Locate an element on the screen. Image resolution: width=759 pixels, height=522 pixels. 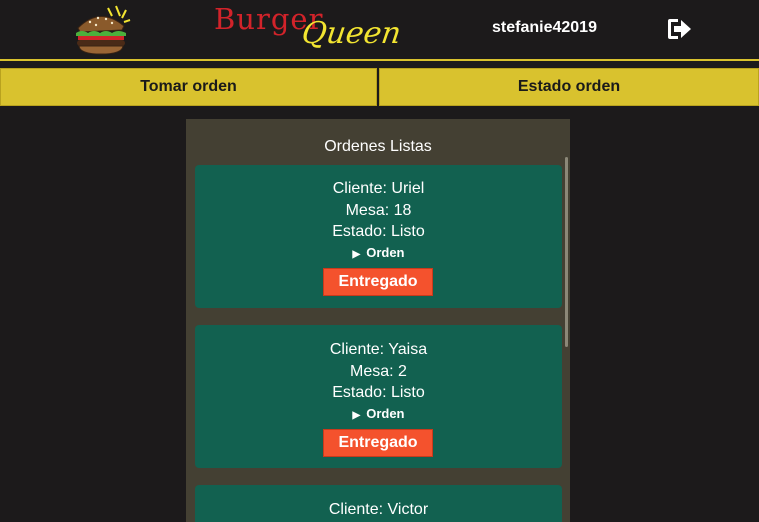
brand-logo: Burger Queen is located at coordinates (319, 29).